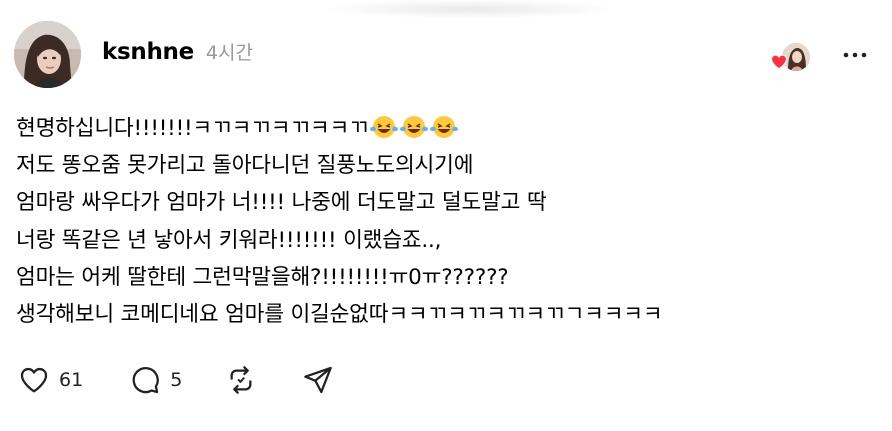 The width and height of the screenshot is (892, 431). I want to click on post-line-text: 현명하십니다!!!!!!!ㅋㄲㅋㄲㅋㄲㅋㅋㄲ, so click(192, 128).